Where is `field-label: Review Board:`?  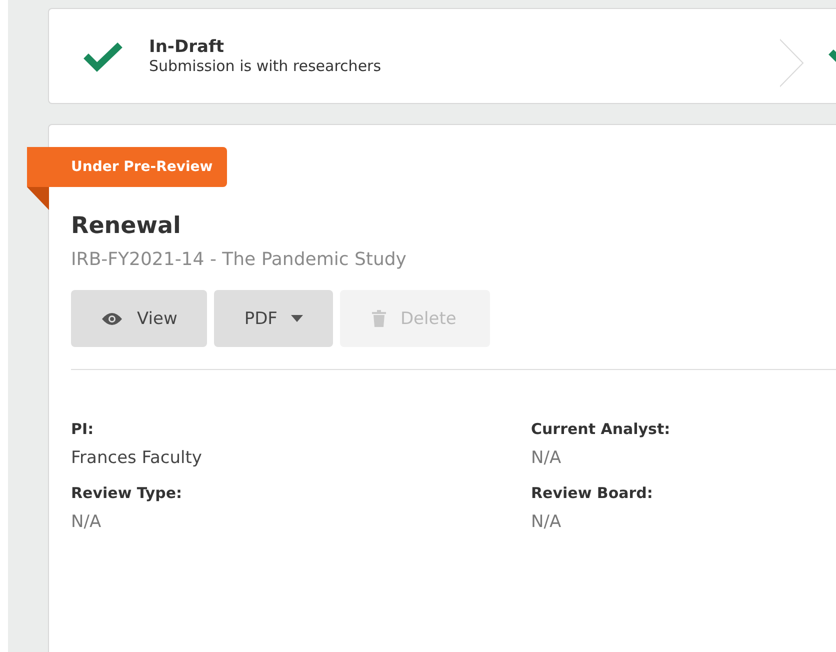 field-label: Review Board: is located at coordinates (592, 493).